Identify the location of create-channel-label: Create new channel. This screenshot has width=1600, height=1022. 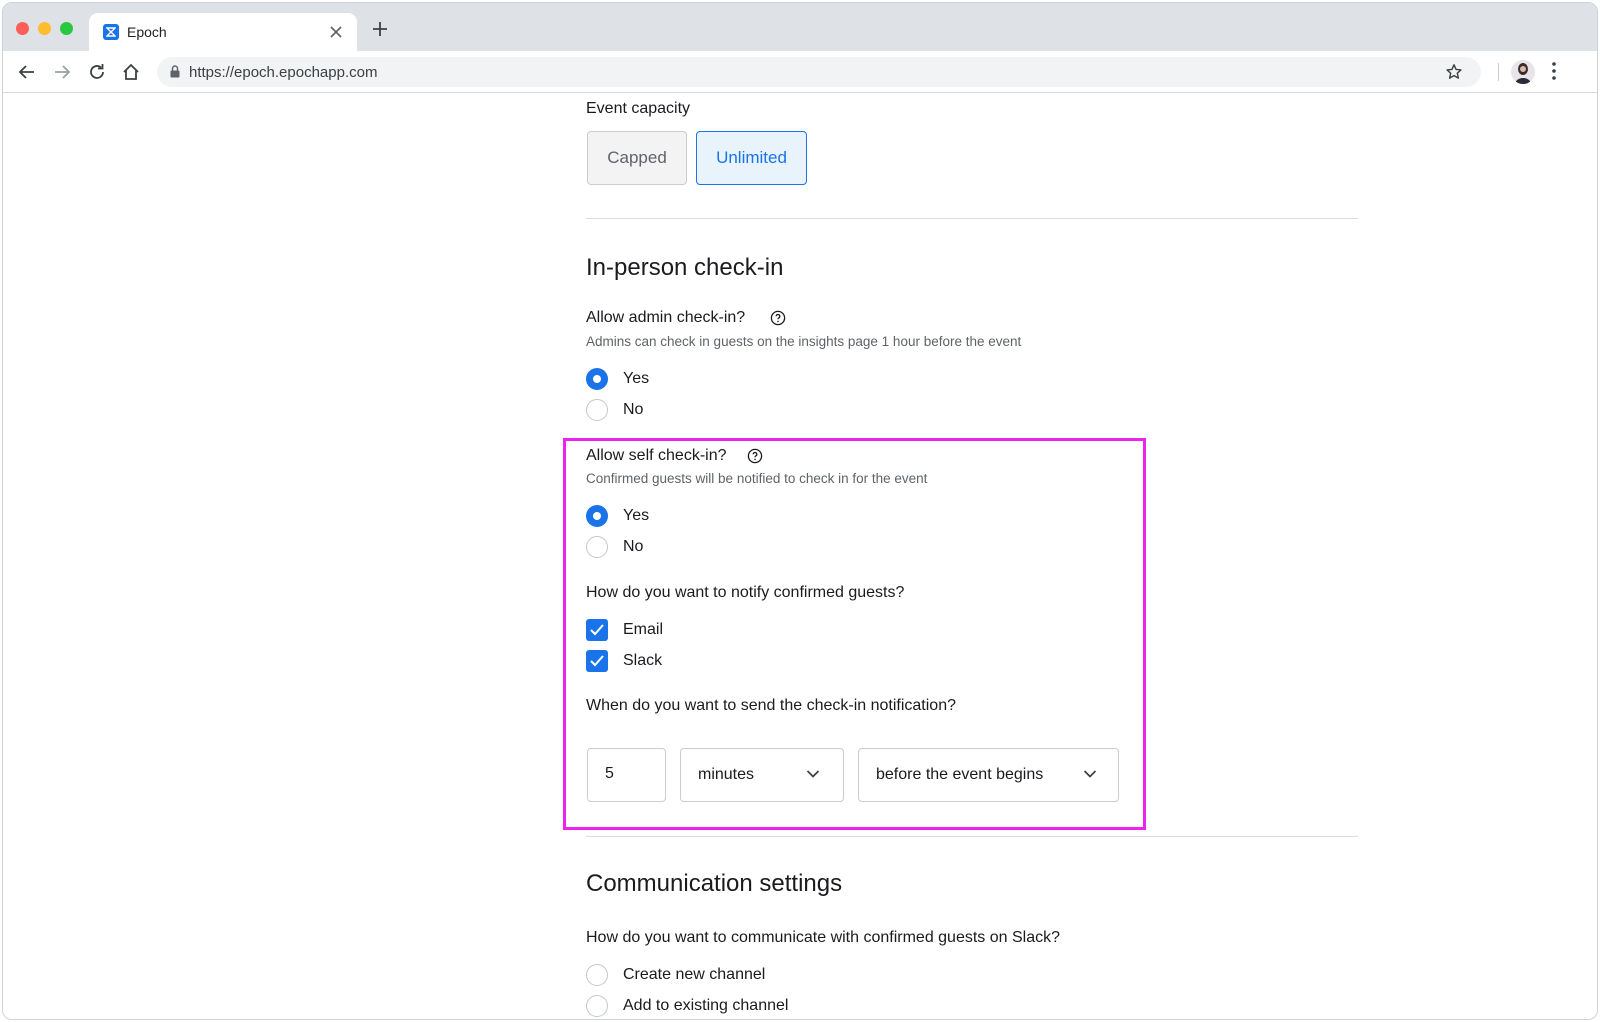
(694, 974).